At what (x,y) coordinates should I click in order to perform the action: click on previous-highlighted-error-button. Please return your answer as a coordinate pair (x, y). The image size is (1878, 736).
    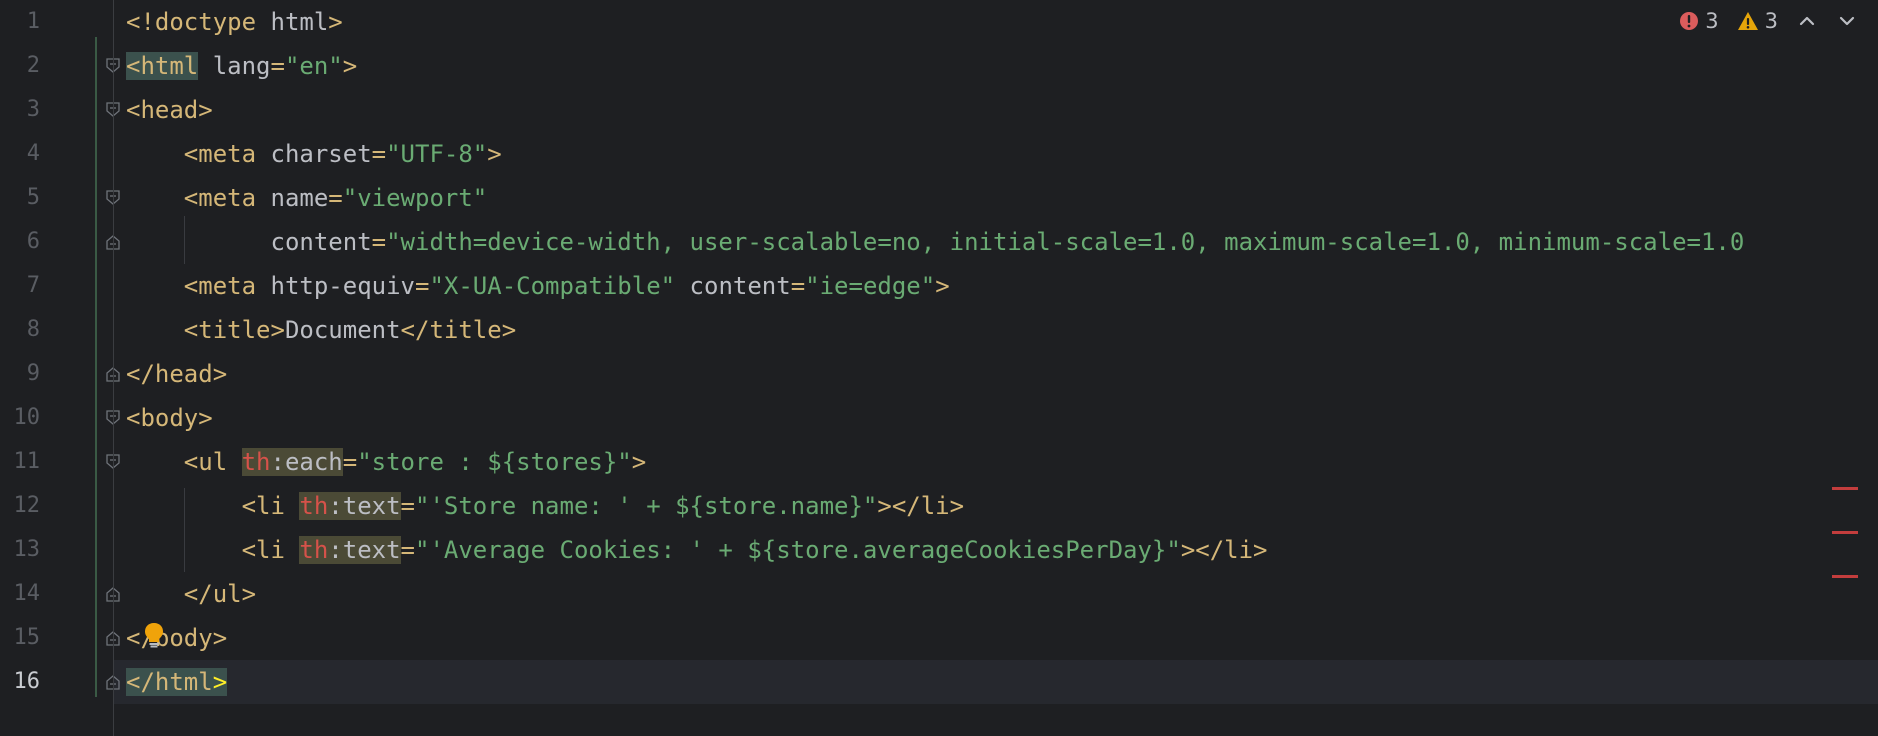
    Looking at the image, I should click on (1807, 21).